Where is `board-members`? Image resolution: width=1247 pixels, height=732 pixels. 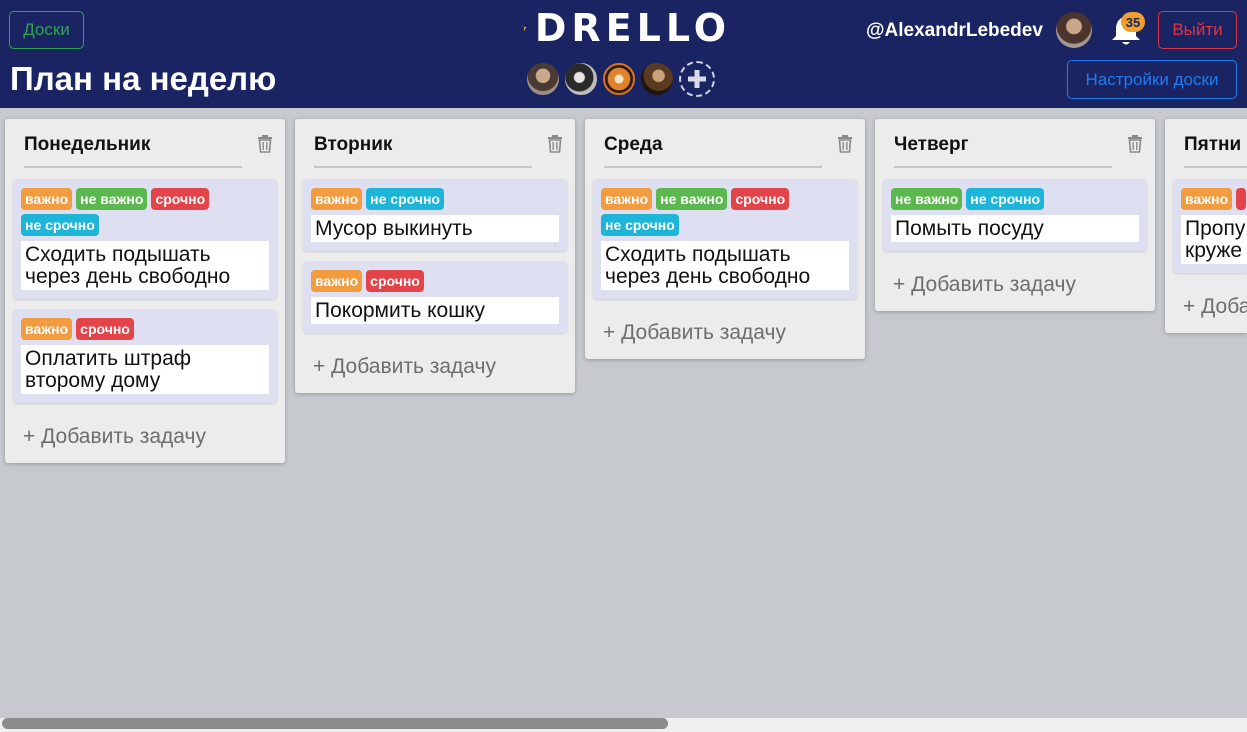 board-members is located at coordinates (620, 79).